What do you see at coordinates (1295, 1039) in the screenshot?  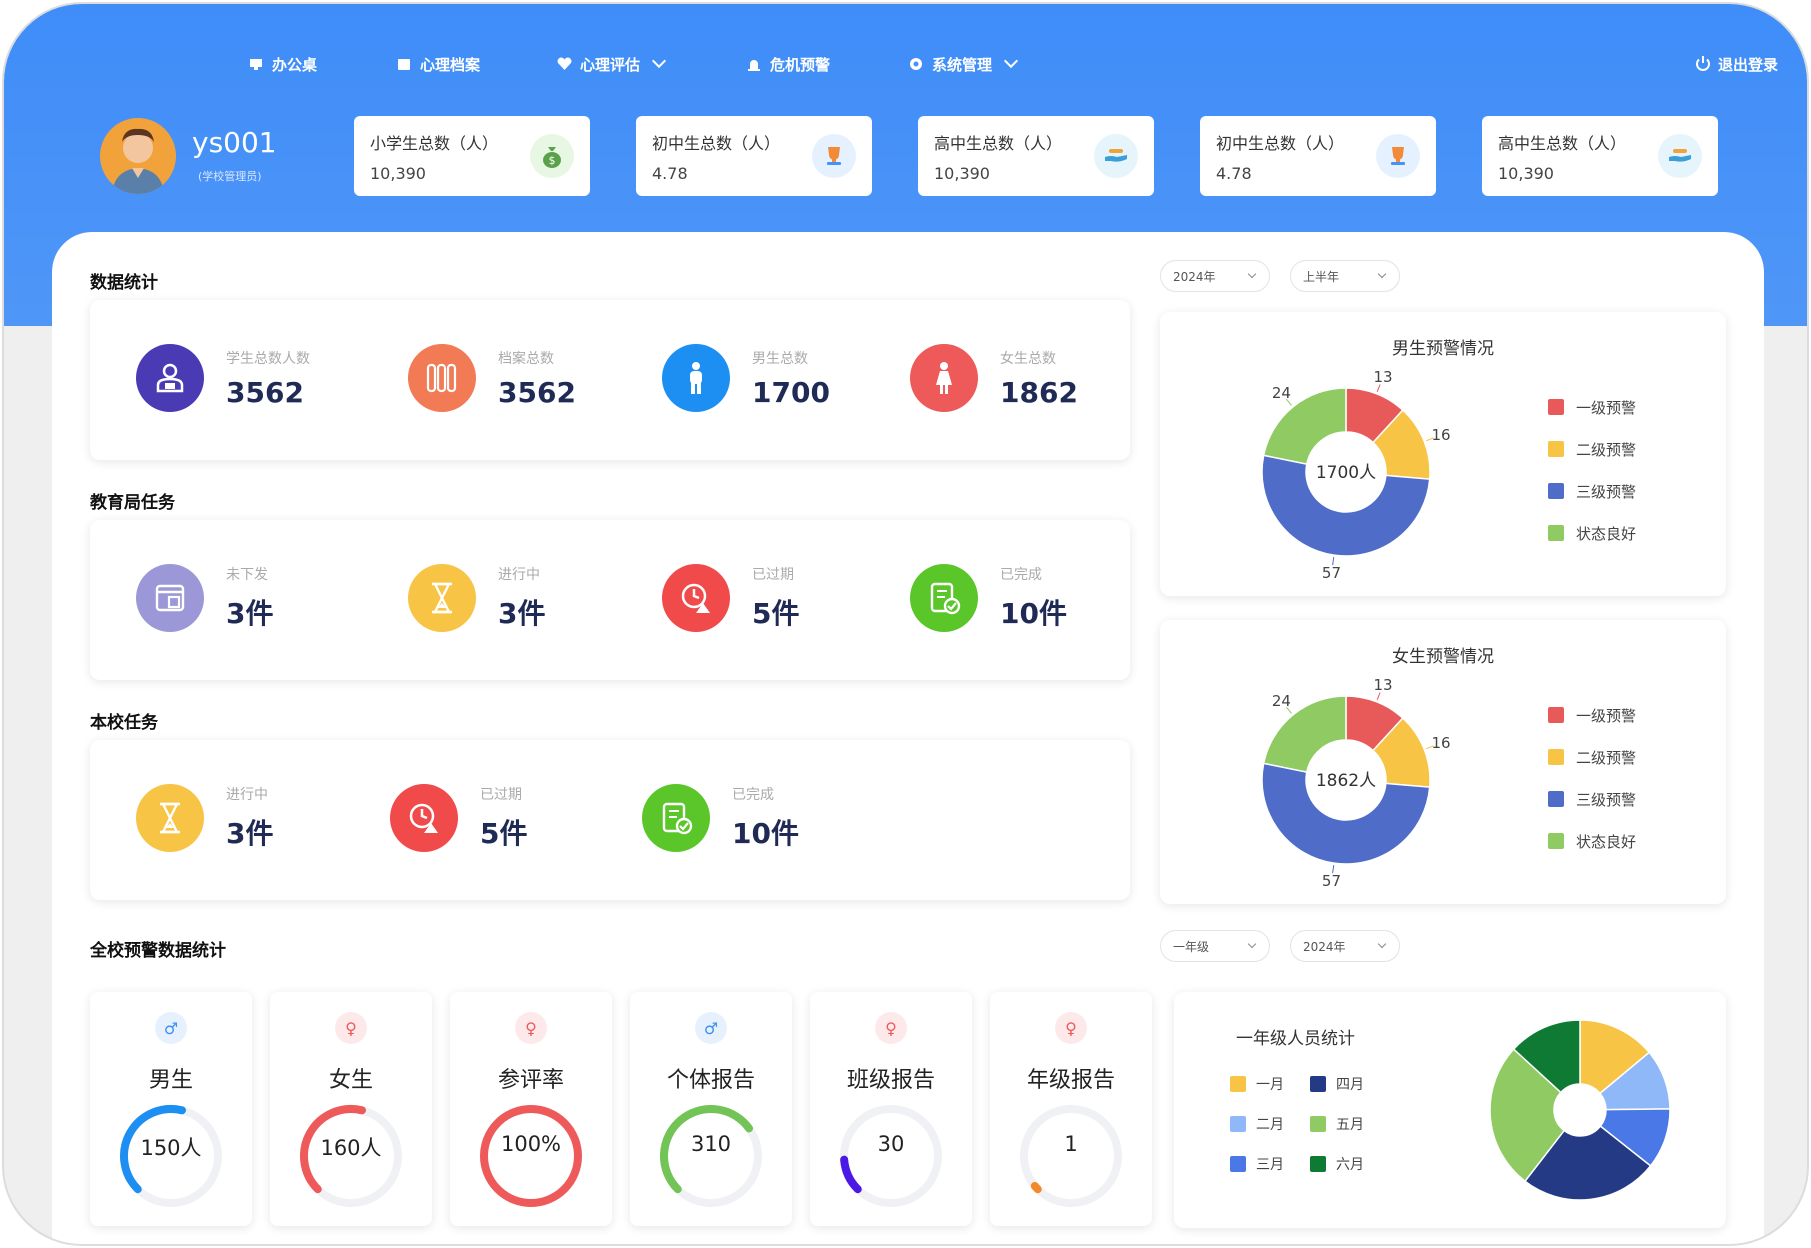 I see `chart-title: 一年级人员统计` at bounding box center [1295, 1039].